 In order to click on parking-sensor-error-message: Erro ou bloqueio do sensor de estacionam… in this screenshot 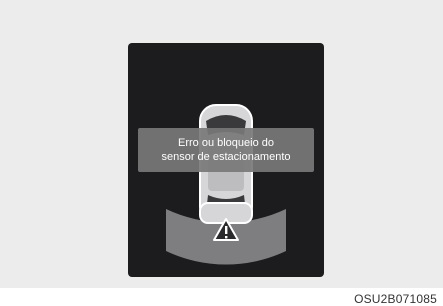, I will do `click(226, 150)`.